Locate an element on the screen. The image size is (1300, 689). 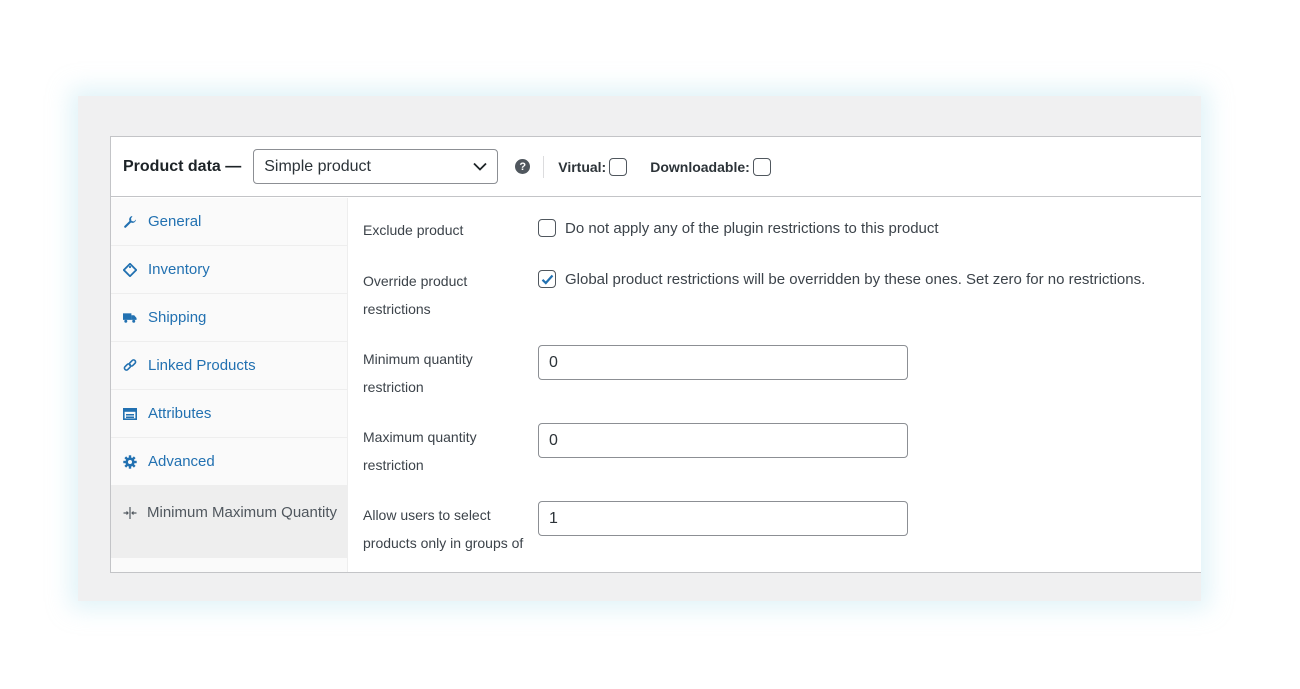
product-type-select: Simple product is located at coordinates (376, 166).